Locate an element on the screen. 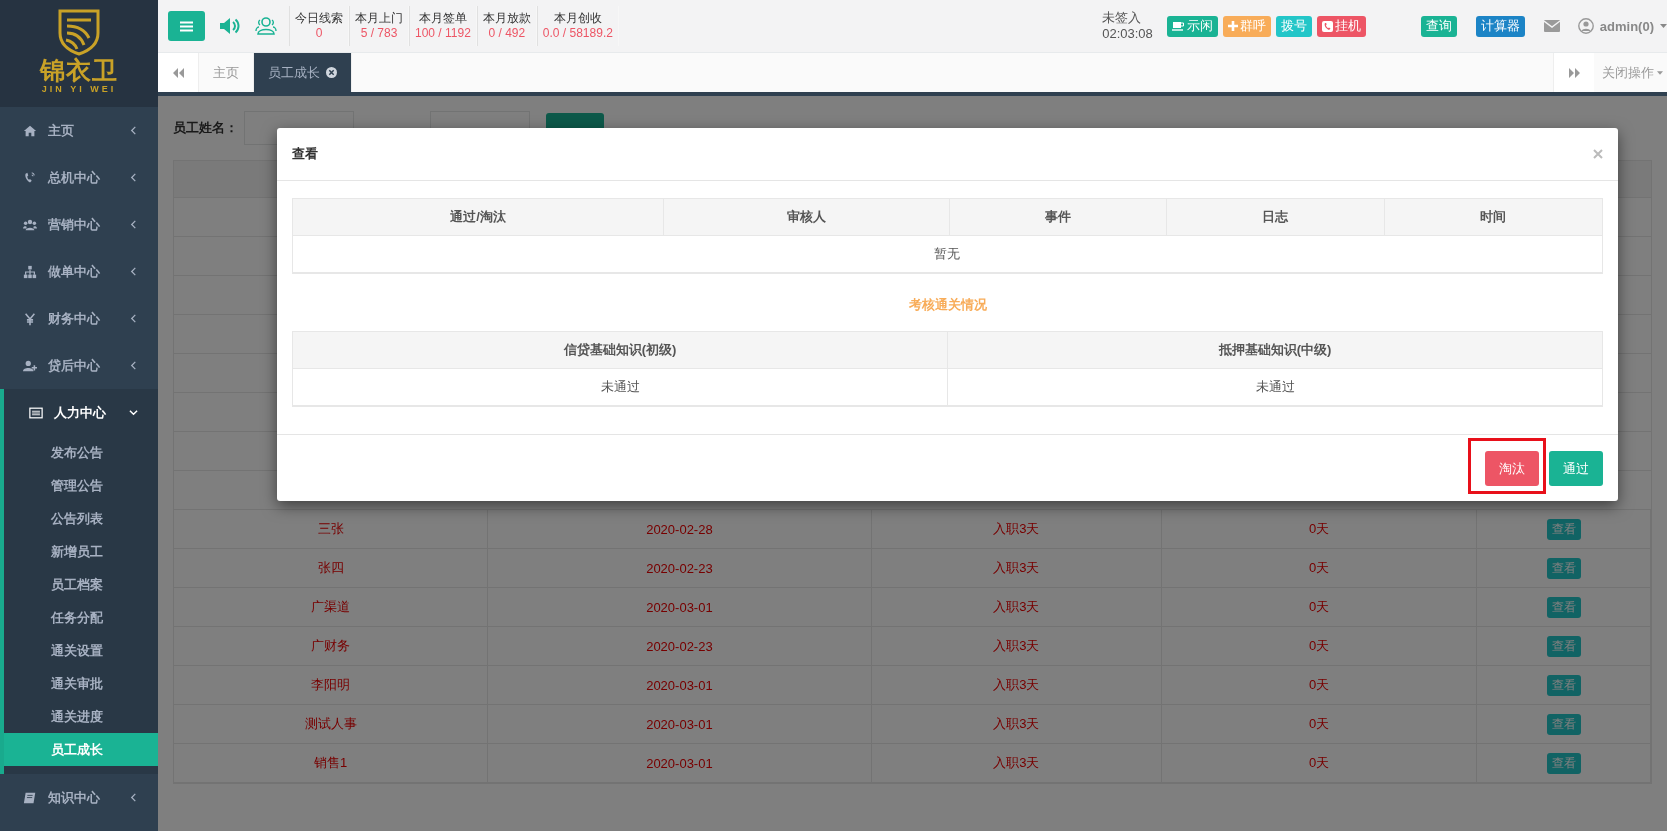 The width and height of the screenshot is (1667, 831). name-cell: 测试人事 is located at coordinates (330, 724).